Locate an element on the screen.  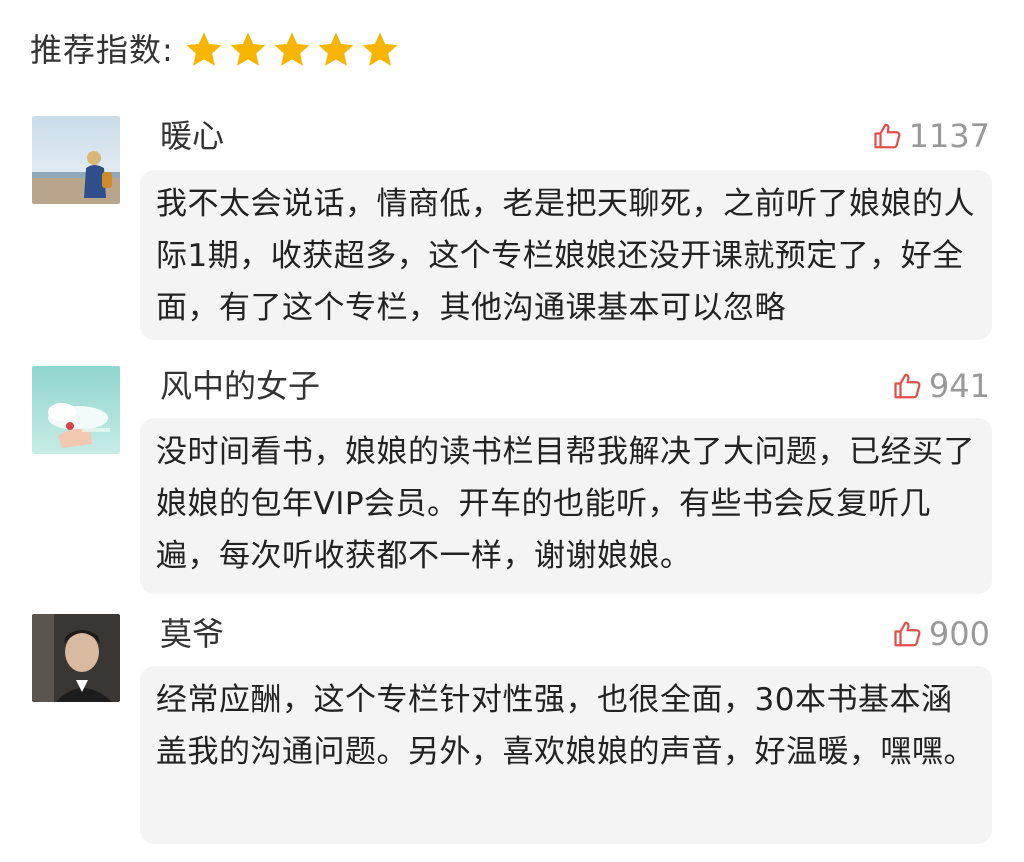
rating-row: 推荐指数: is located at coordinates (217, 50).